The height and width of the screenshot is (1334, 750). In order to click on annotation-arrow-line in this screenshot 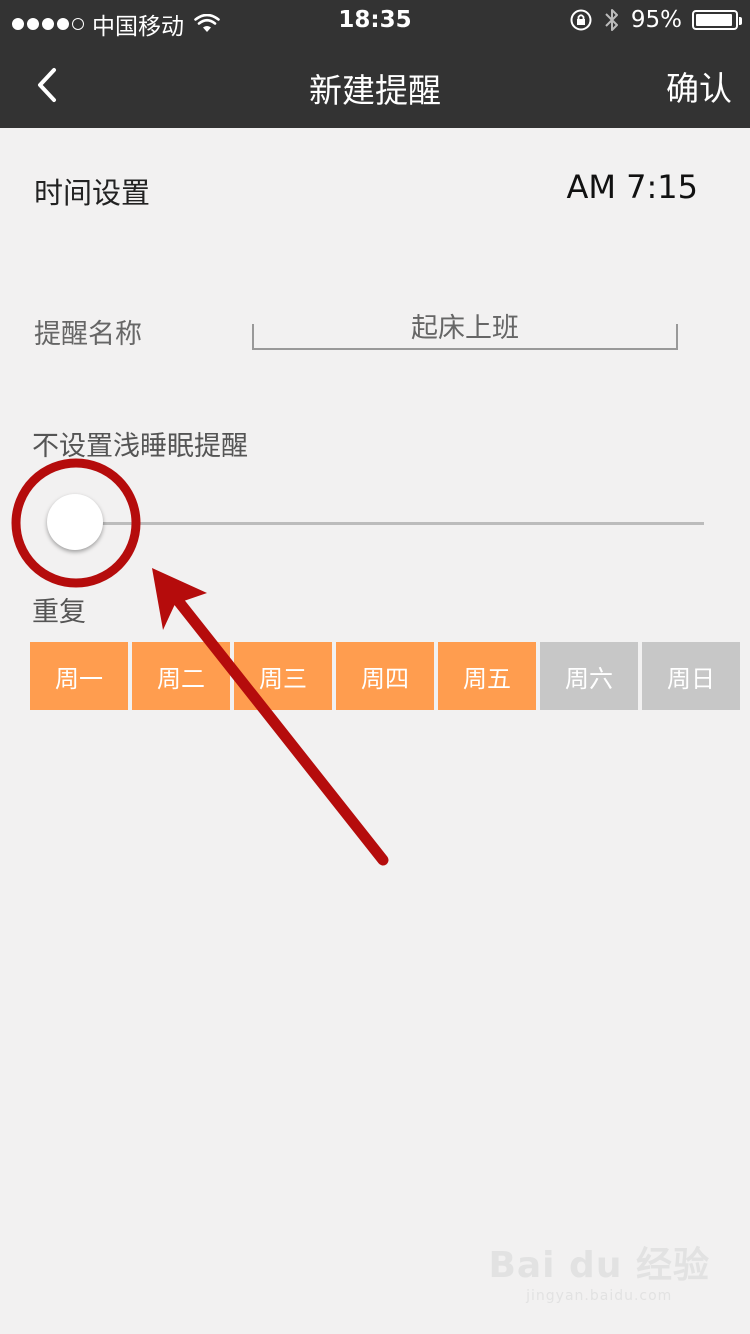, I will do `click(275, 724)`.